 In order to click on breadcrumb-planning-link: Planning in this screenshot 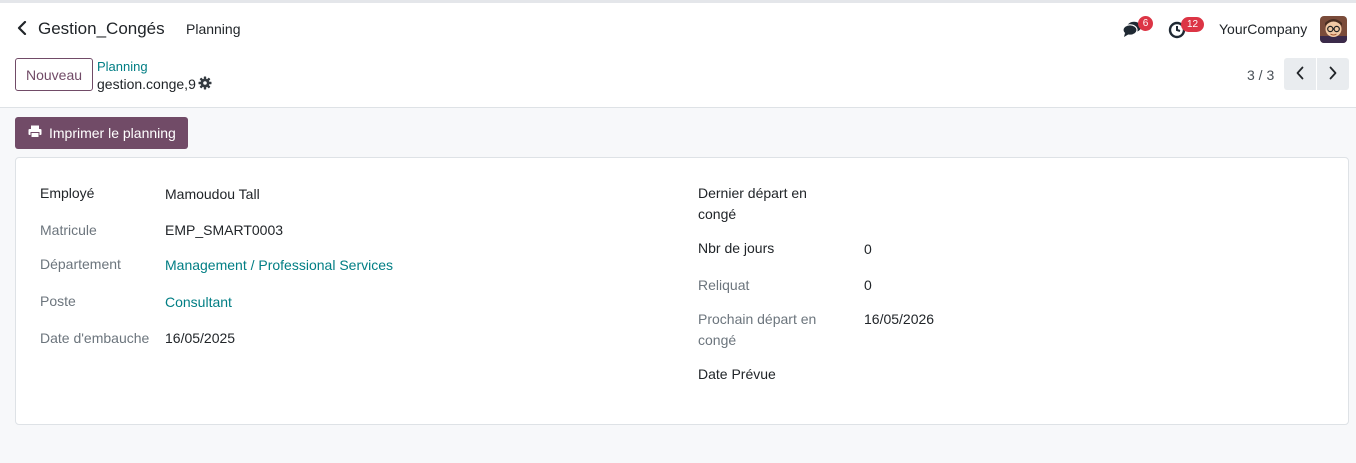, I will do `click(122, 66)`.